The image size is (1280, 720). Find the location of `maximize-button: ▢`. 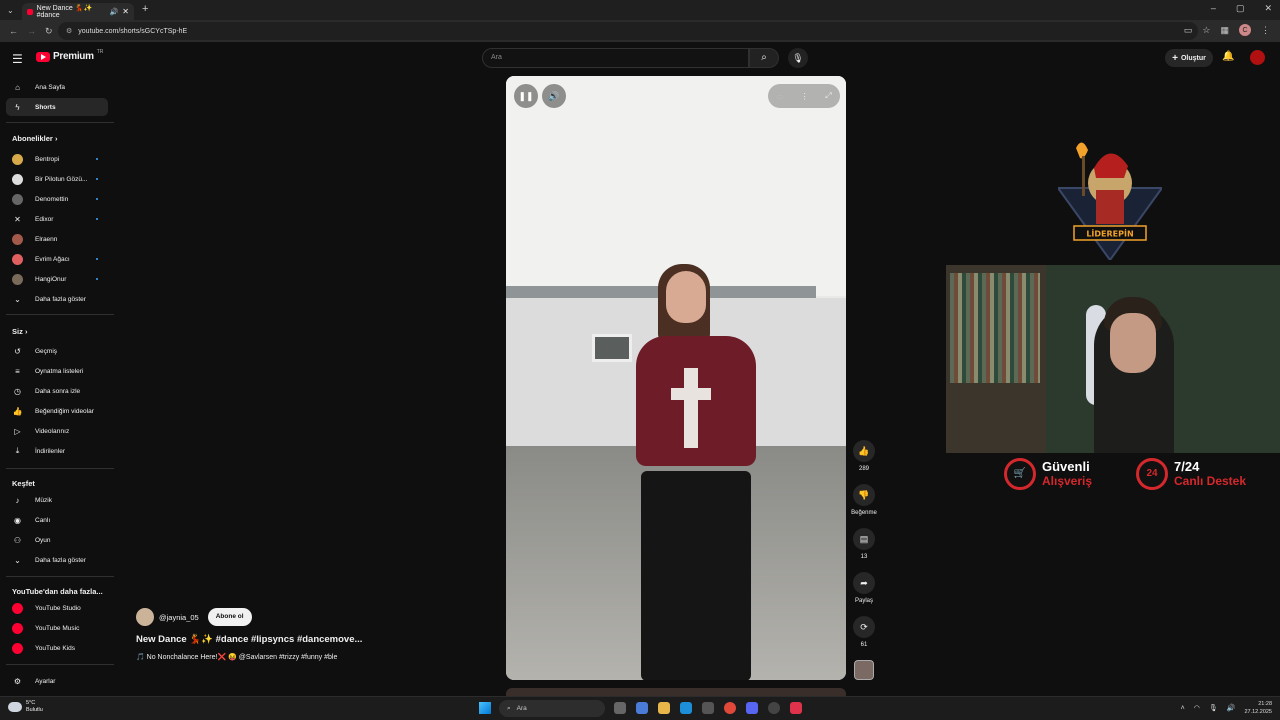

maximize-button: ▢ is located at coordinates (1240, 8).